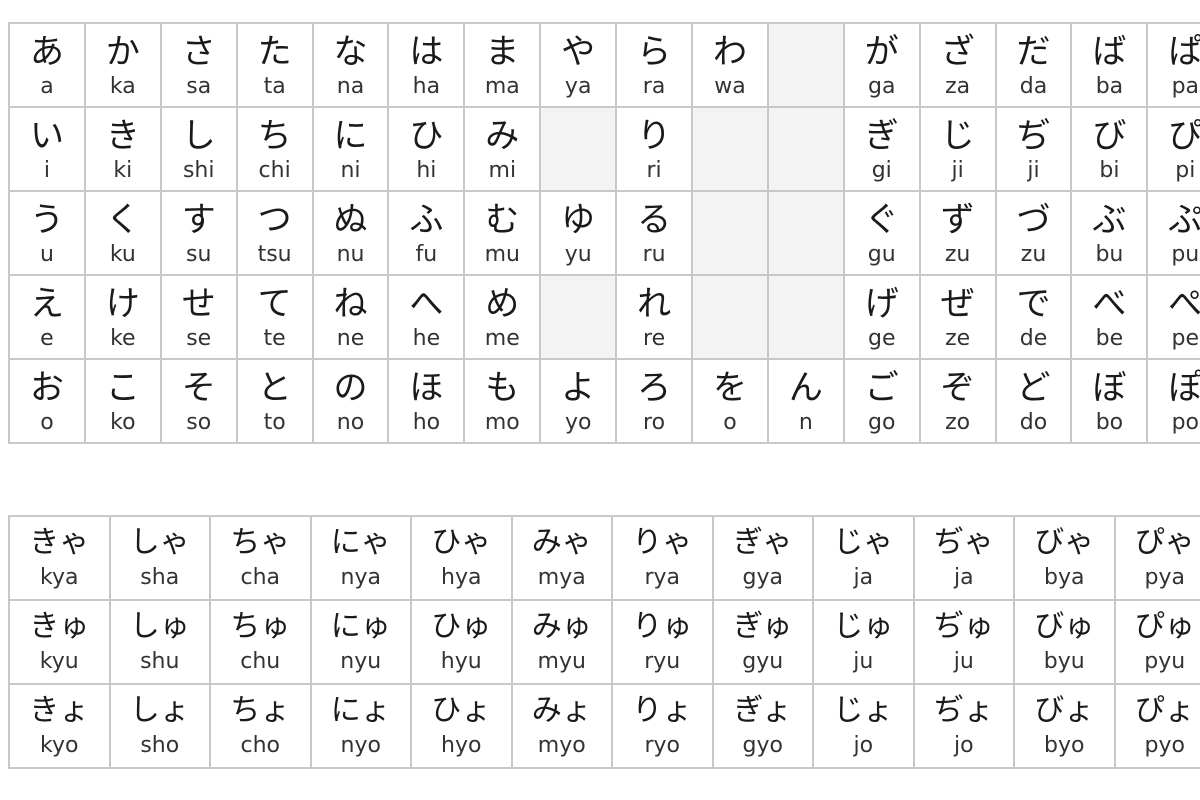 This screenshot has width=1200, height=800. I want to click on kana-character: と, so click(274, 388).